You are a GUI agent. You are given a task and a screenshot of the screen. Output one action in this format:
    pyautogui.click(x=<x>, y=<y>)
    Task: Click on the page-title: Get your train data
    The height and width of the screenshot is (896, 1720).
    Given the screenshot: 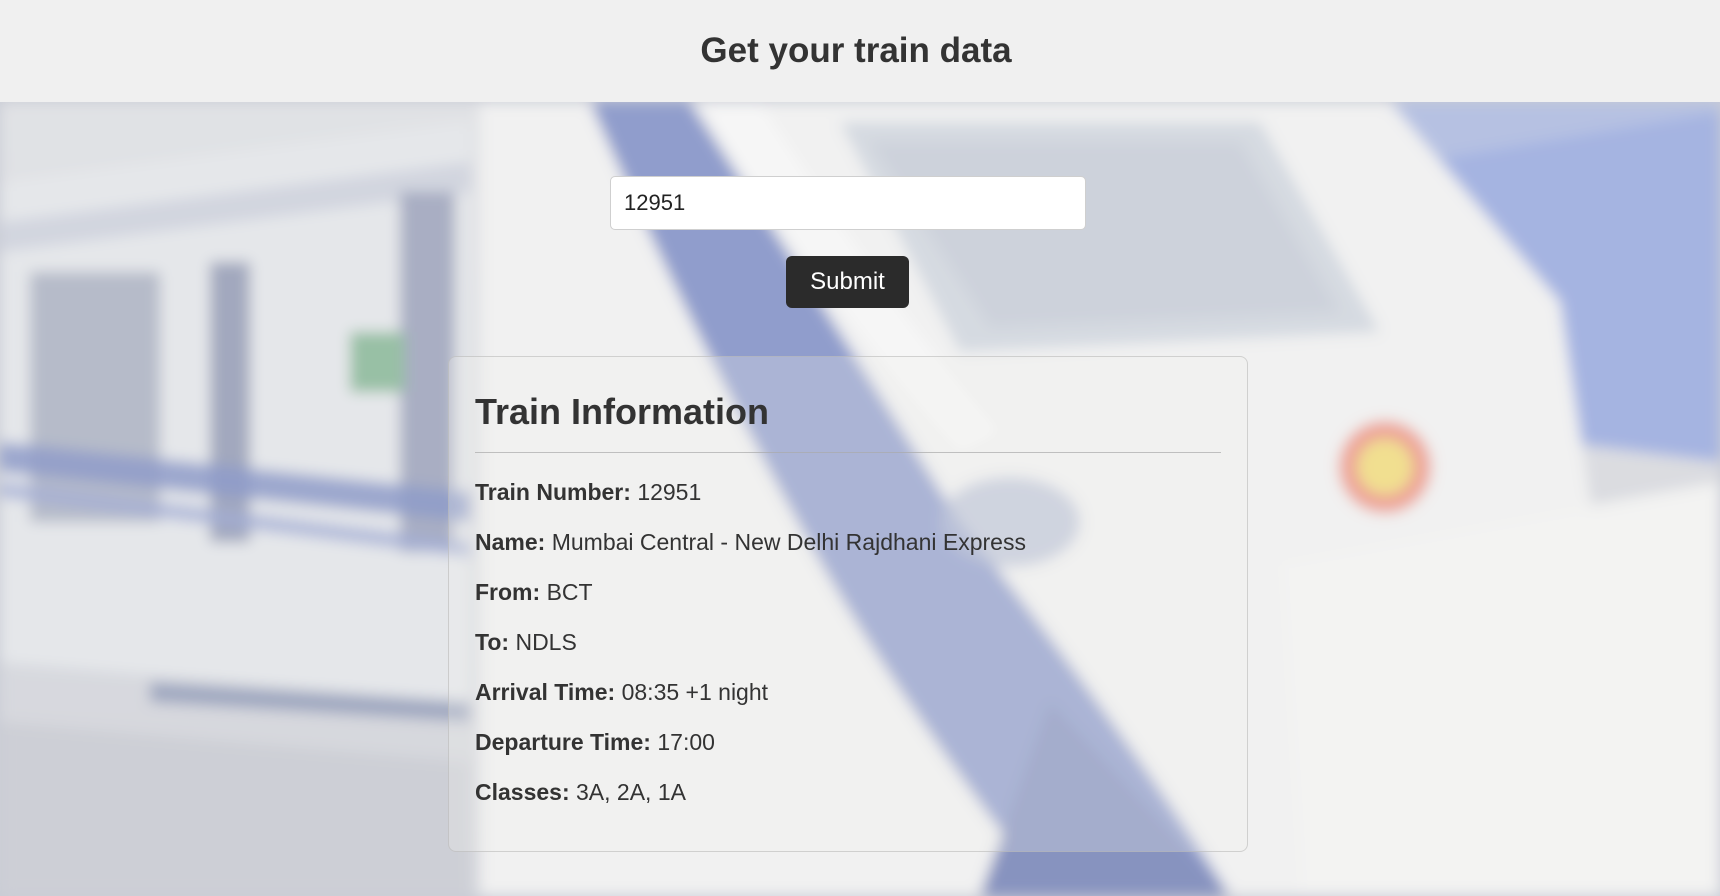 What is the action you would take?
    pyautogui.click(x=856, y=50)
    